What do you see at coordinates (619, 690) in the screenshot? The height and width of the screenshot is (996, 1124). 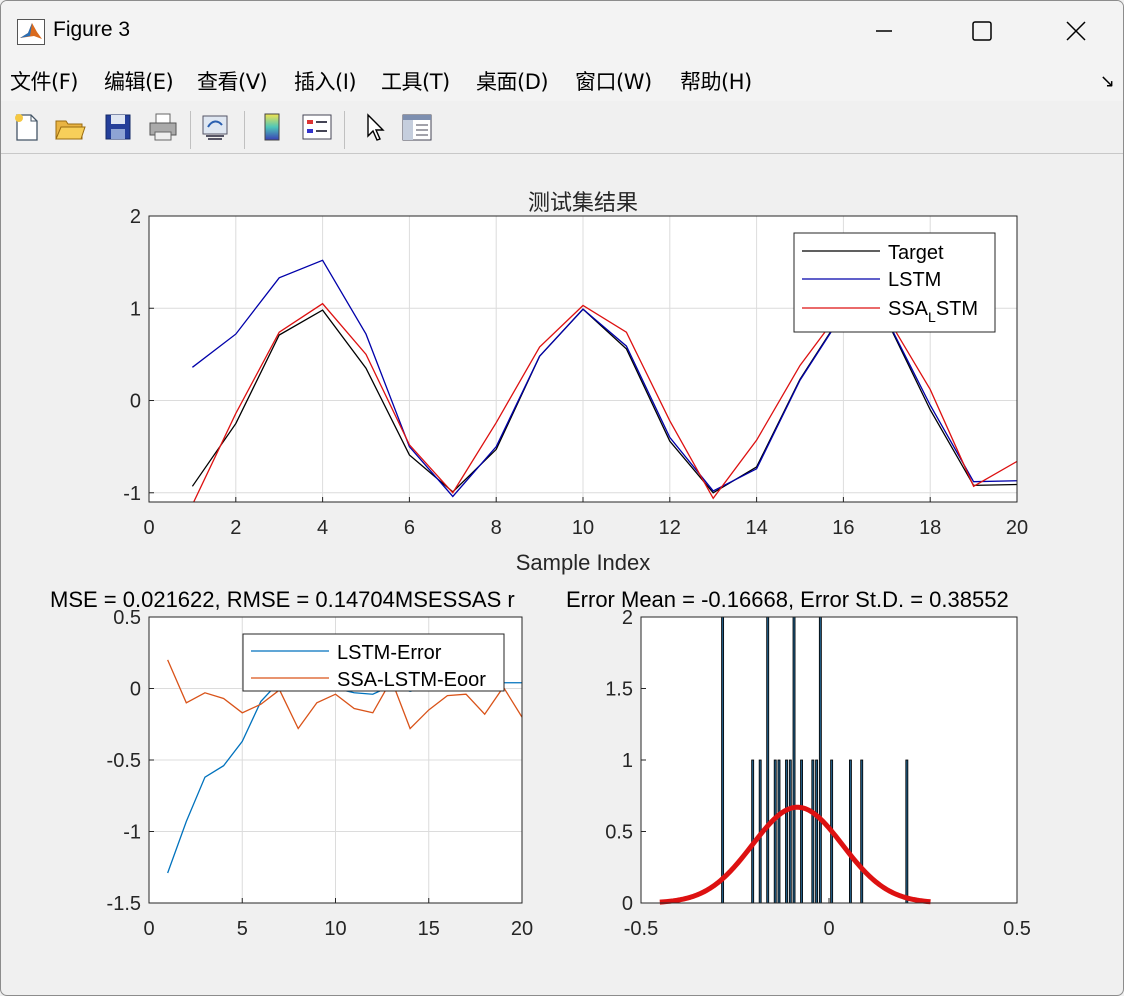 I see `y-tick-label: 1.5` at bounding box center [619, 690].